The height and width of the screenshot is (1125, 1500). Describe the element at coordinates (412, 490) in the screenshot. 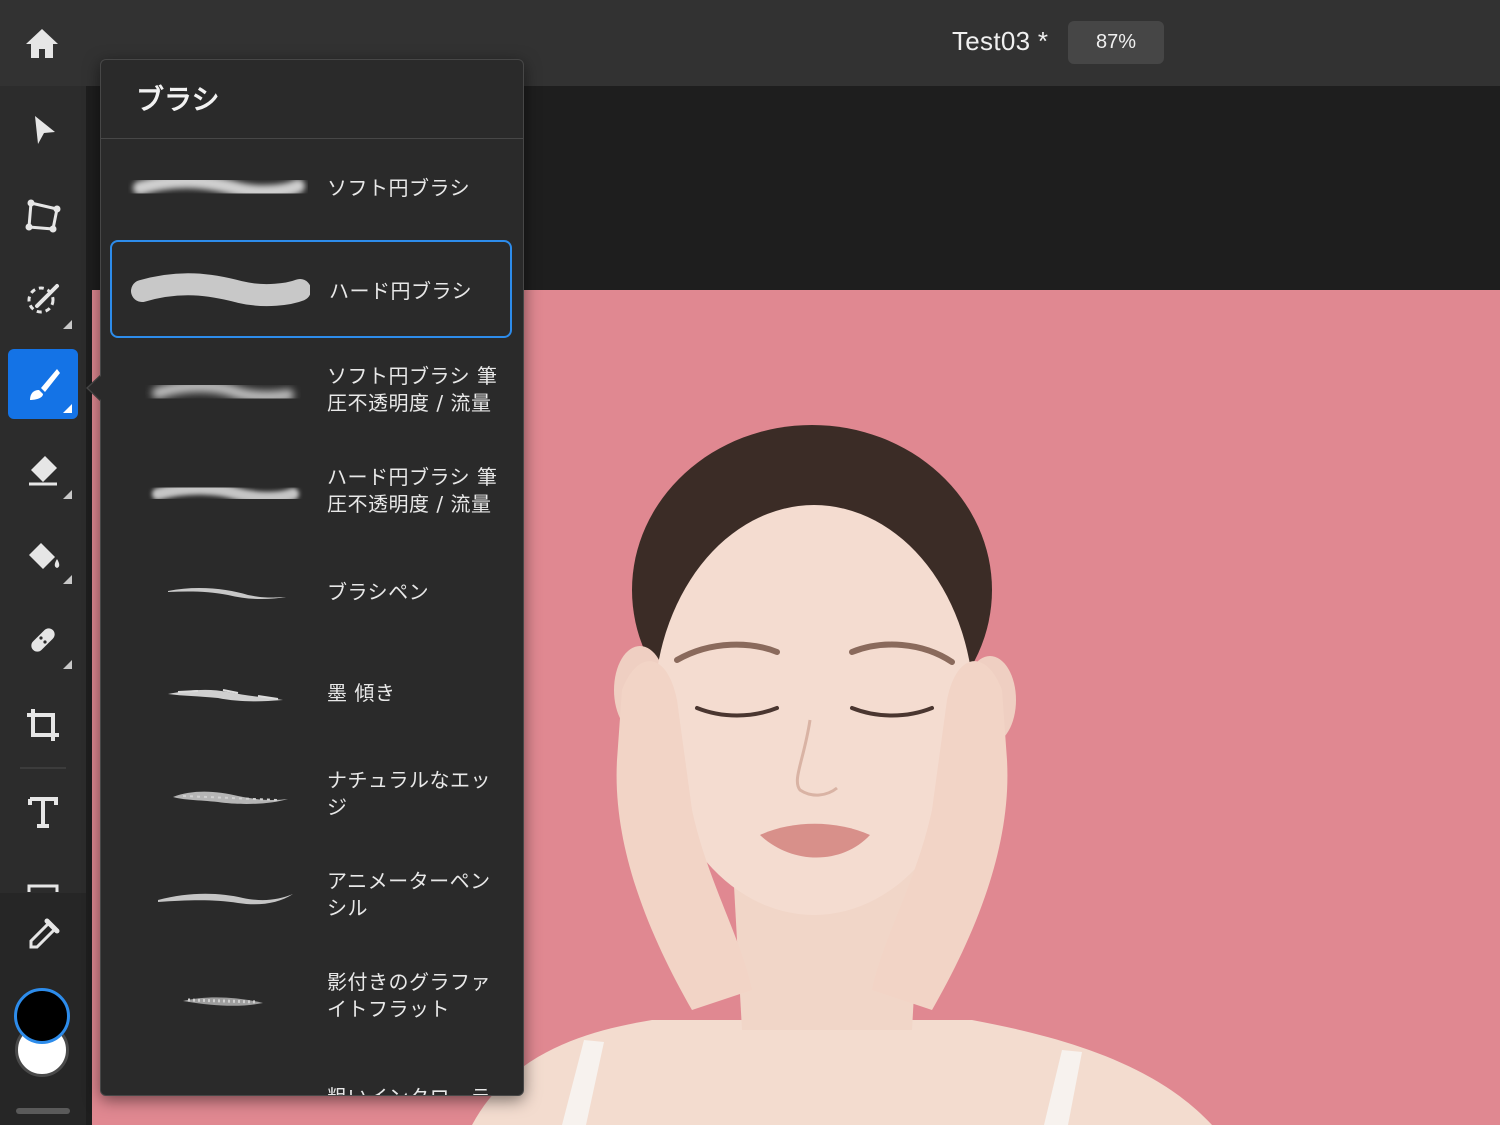

I see `brush-item-label: ハード円ブラシ 筆圧不透明度 / 流量` at that location.